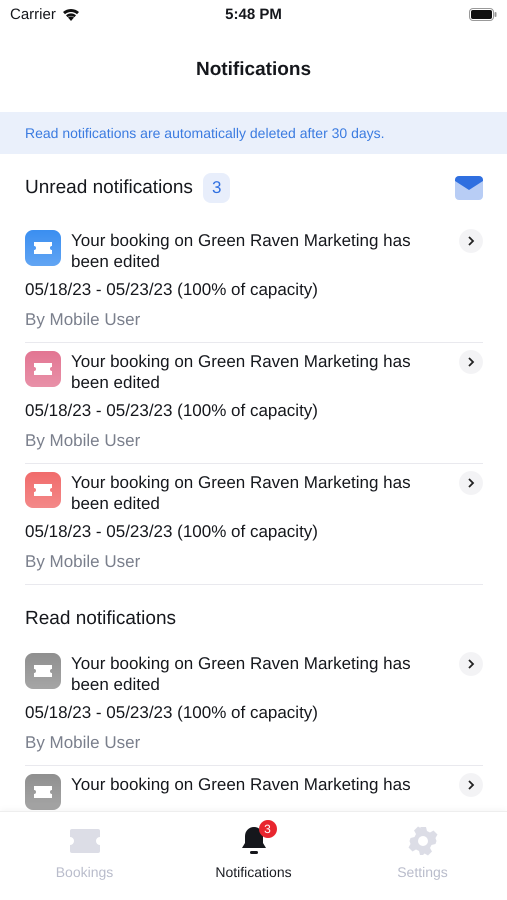 Image resolution: width=507 pixels, height=900 pixels. I want to click on section-title: Read notifications, so click(100, 619).